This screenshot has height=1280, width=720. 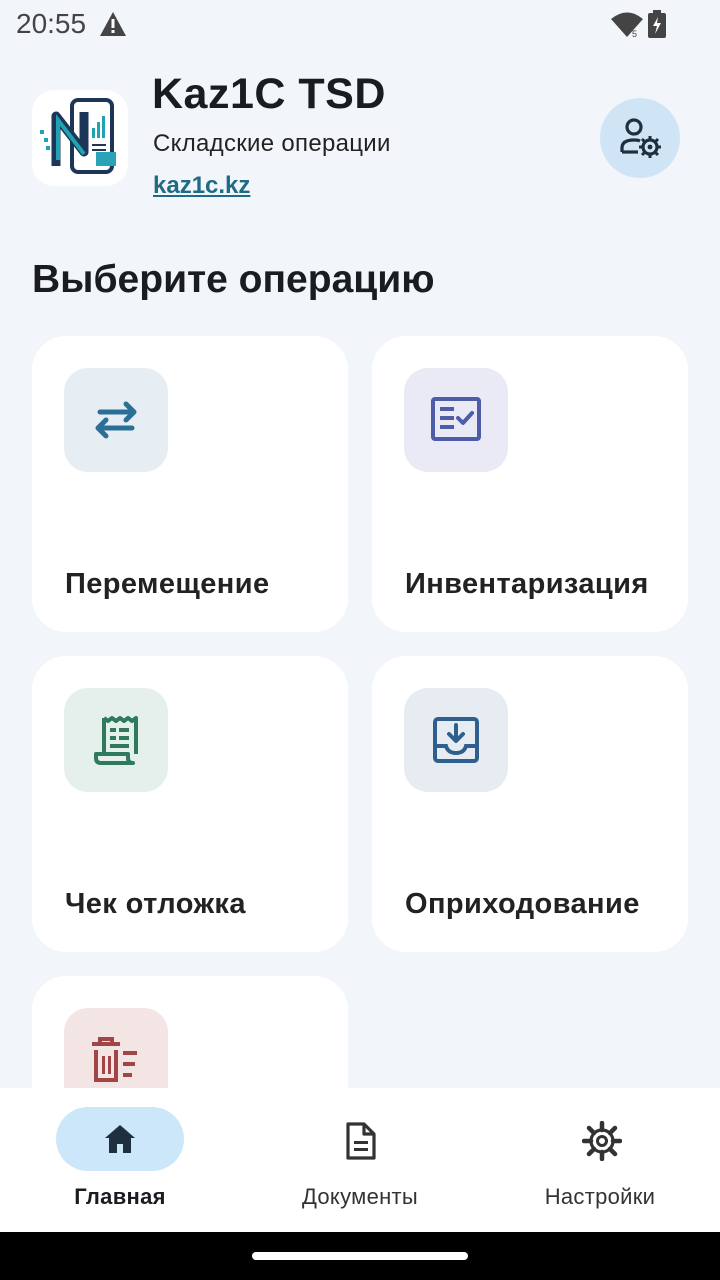 I want to click on status-bar: 20:55 5, so click(x=360, y=25).